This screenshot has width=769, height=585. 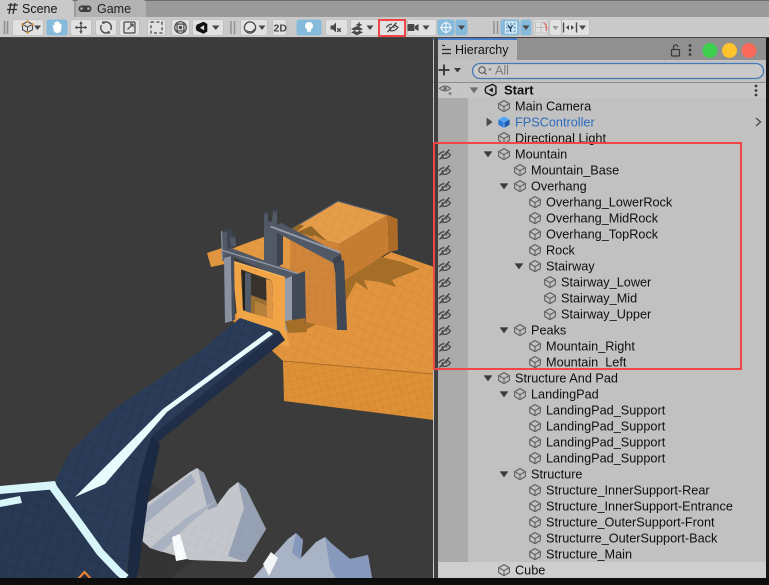 What do you see at coordinates (519, 90) in the screenshot?
I see `svg-text: Start` at bounding box center [519, 90].